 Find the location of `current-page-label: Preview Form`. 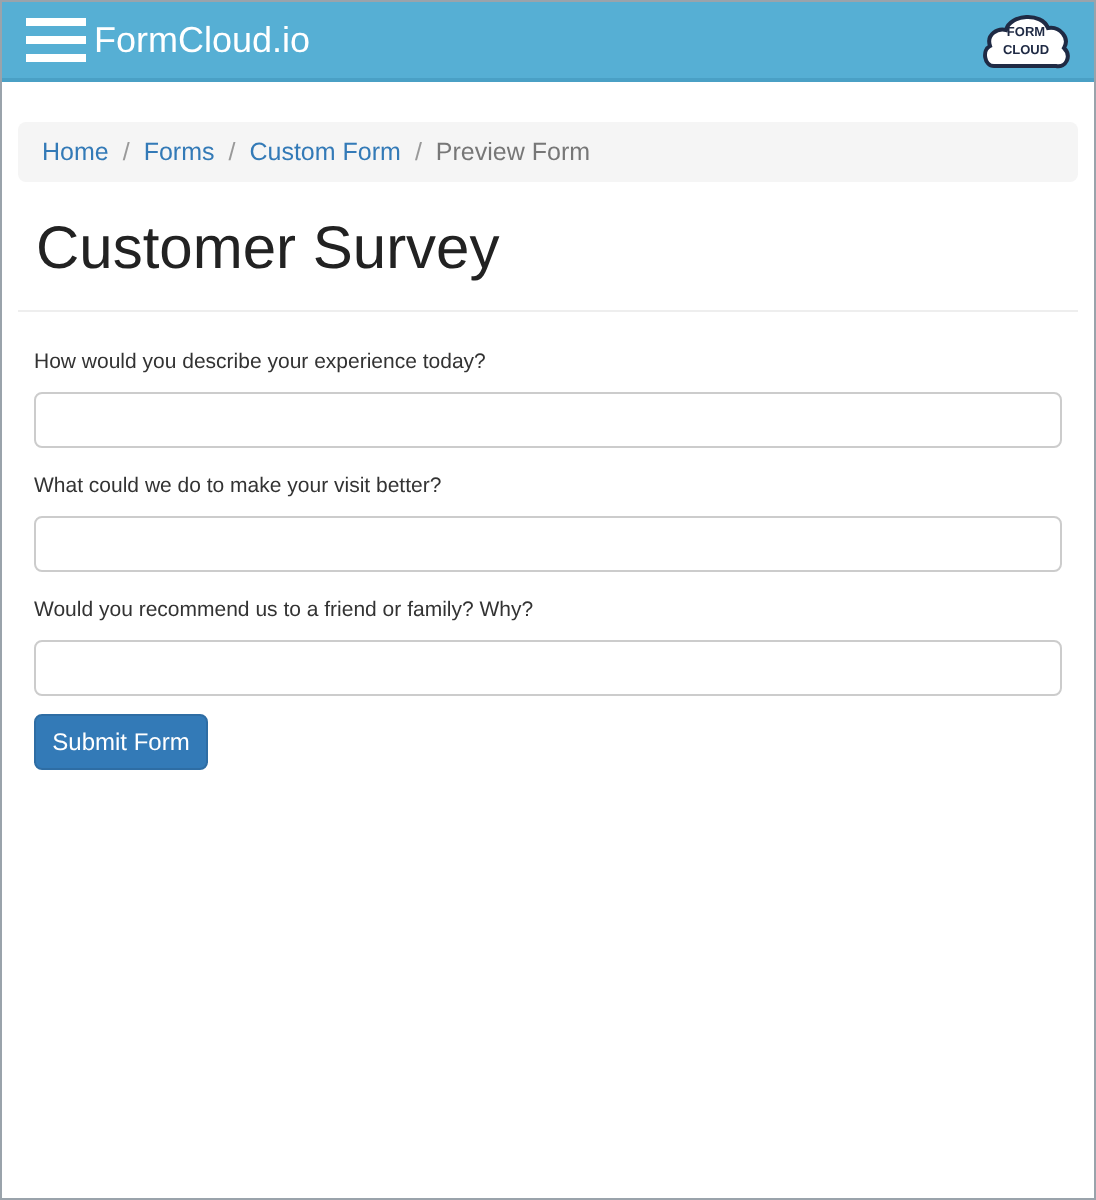

current-page-label: Preview Form is located at coordinates (513, 152).